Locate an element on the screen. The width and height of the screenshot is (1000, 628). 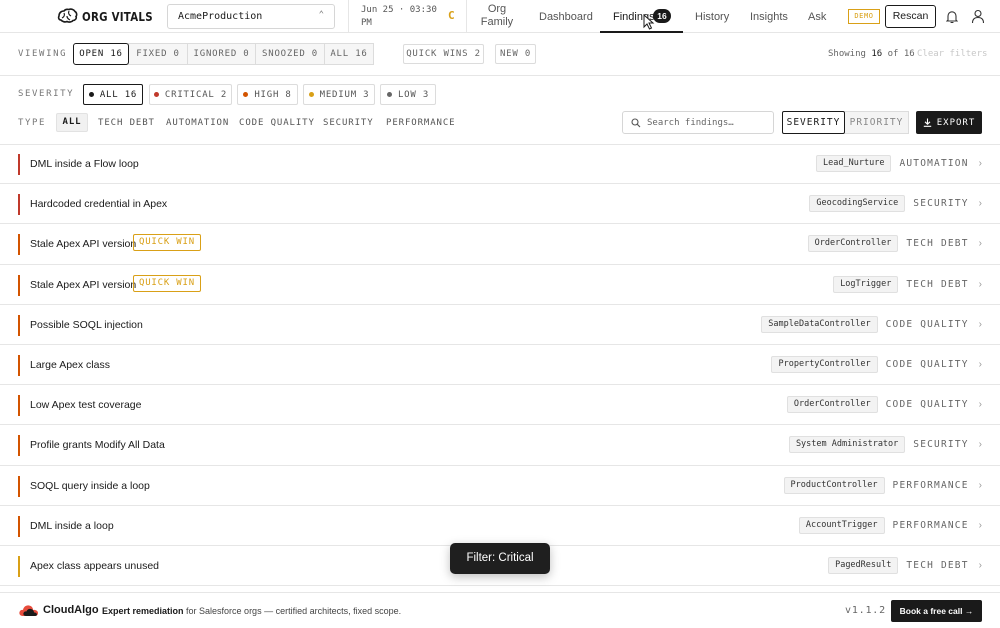
type-tech-debt: TECH DEBT is located at coordinates (126, 123).